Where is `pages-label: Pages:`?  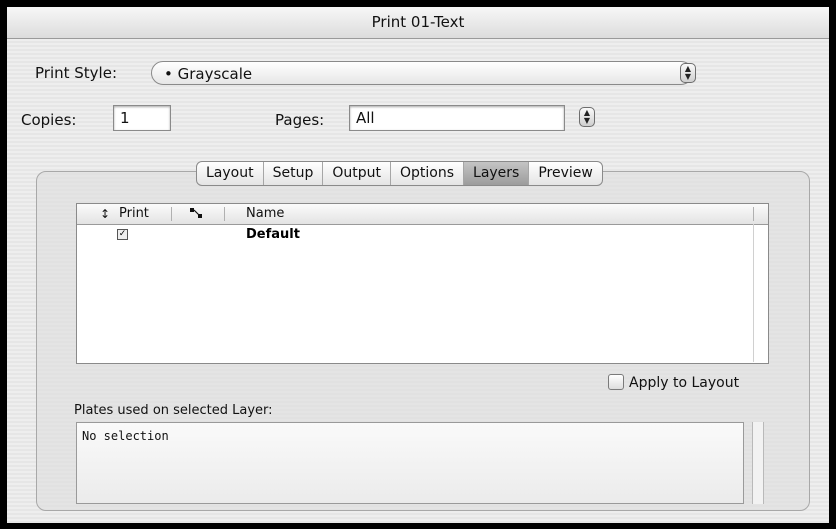
pages-label: Pages: is located at coordinates (300, 120).